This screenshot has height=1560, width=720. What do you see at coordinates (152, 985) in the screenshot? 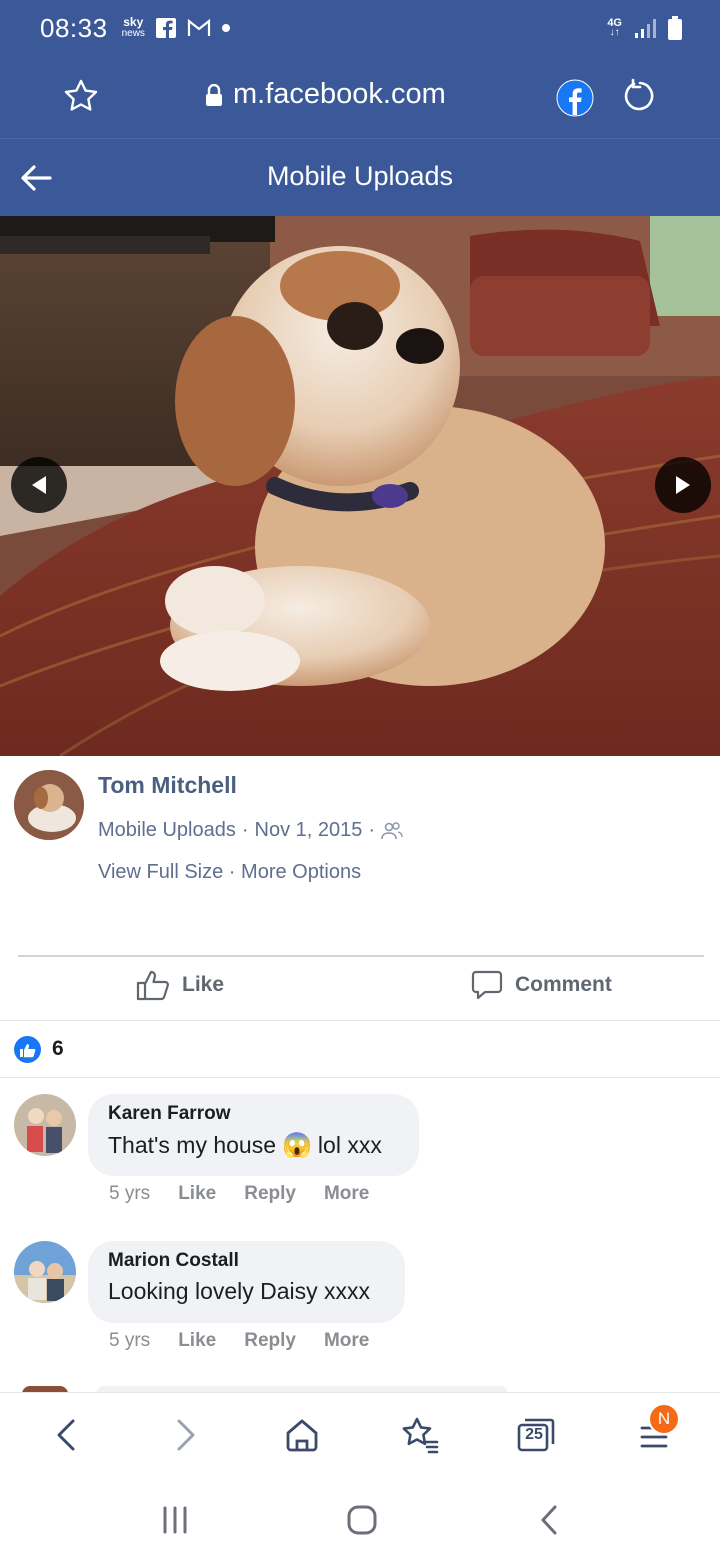
I see `thumbs-up-icon` at bounding box center [152, 985].